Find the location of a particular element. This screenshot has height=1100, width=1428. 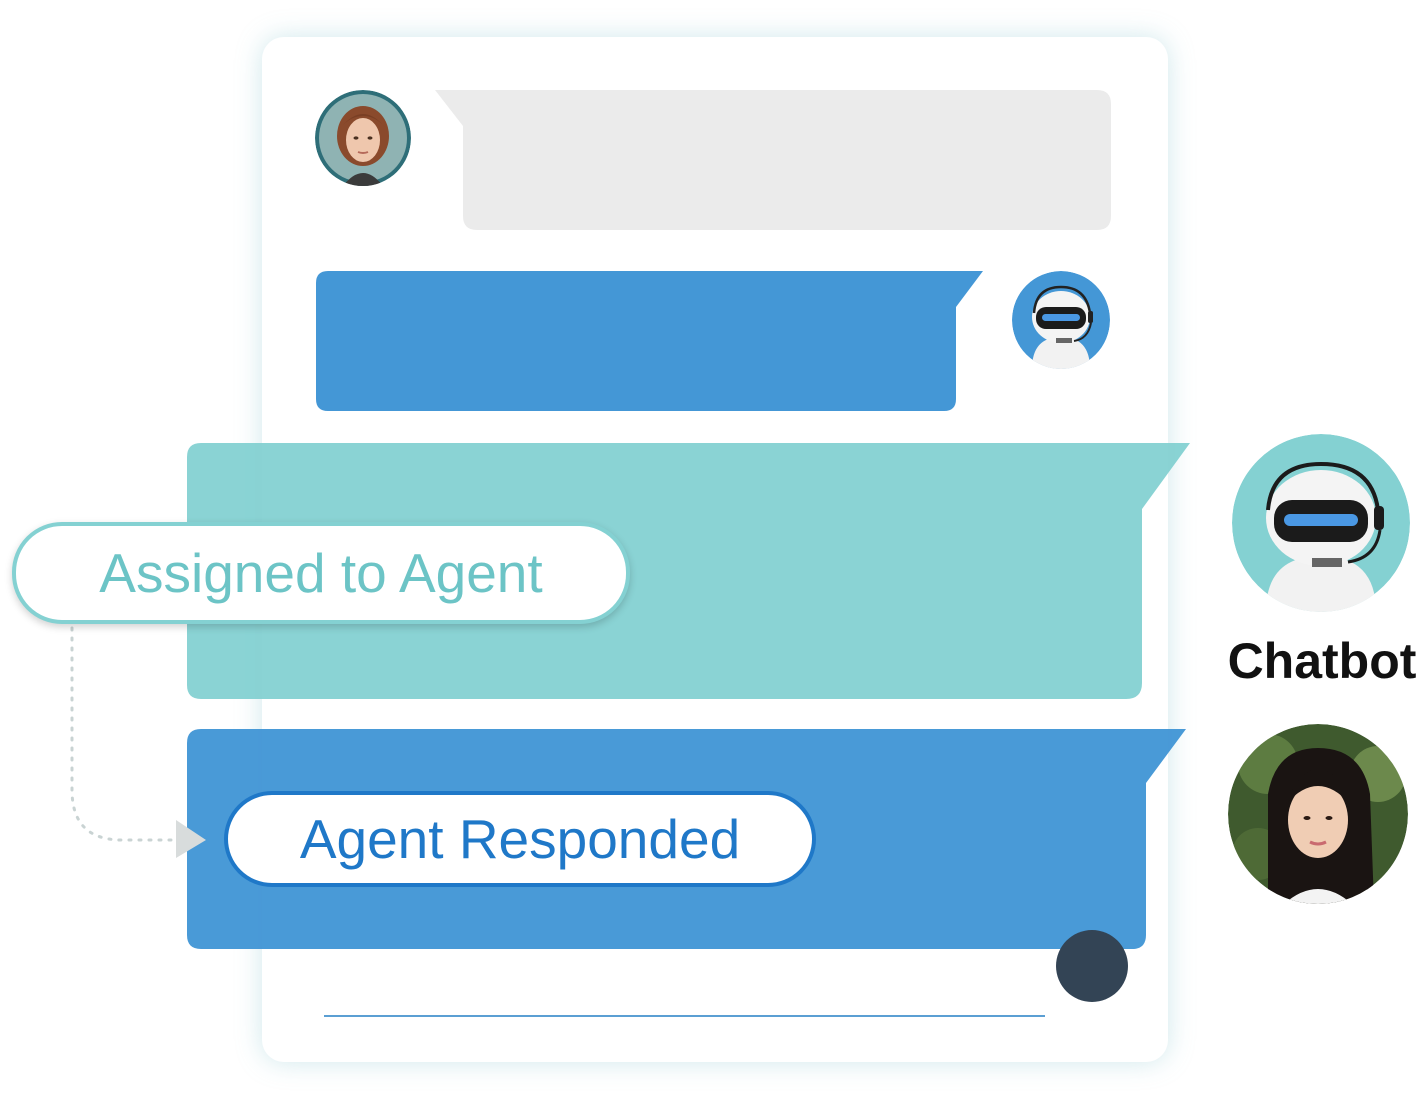

assigned-to-agent-label: Assigned to Agent is located at coordinates (321, 573).